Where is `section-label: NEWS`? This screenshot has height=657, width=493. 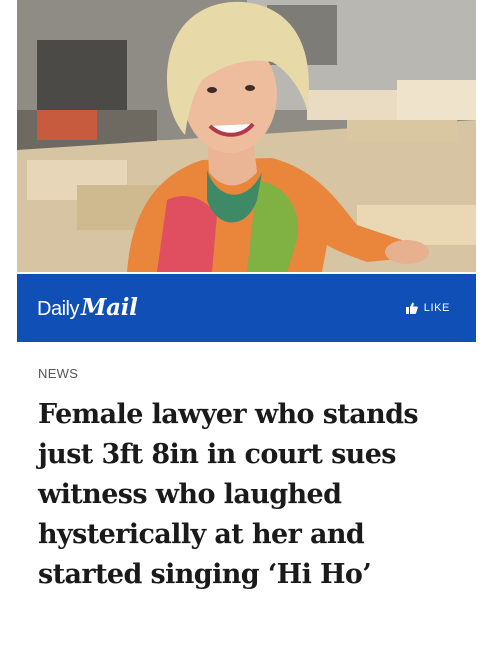
section-label: NEWS is located at coordinates (58, 373).